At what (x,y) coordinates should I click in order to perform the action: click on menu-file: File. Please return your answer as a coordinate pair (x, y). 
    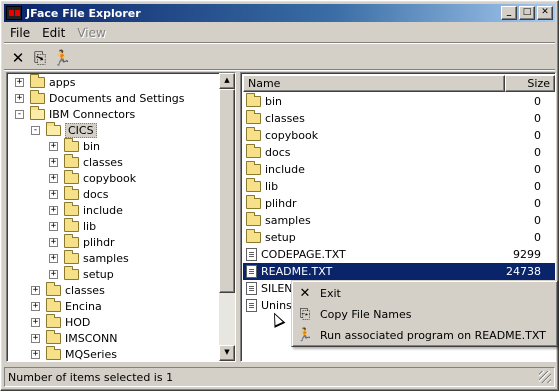
    Looking at the image, I should click on (20, 33).